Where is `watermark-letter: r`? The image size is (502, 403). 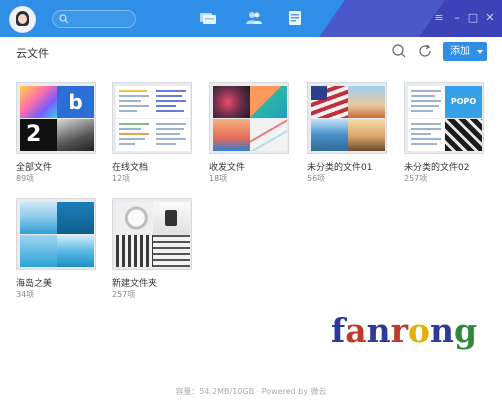 watermark-letter: r is located at coordinates (399, 330).